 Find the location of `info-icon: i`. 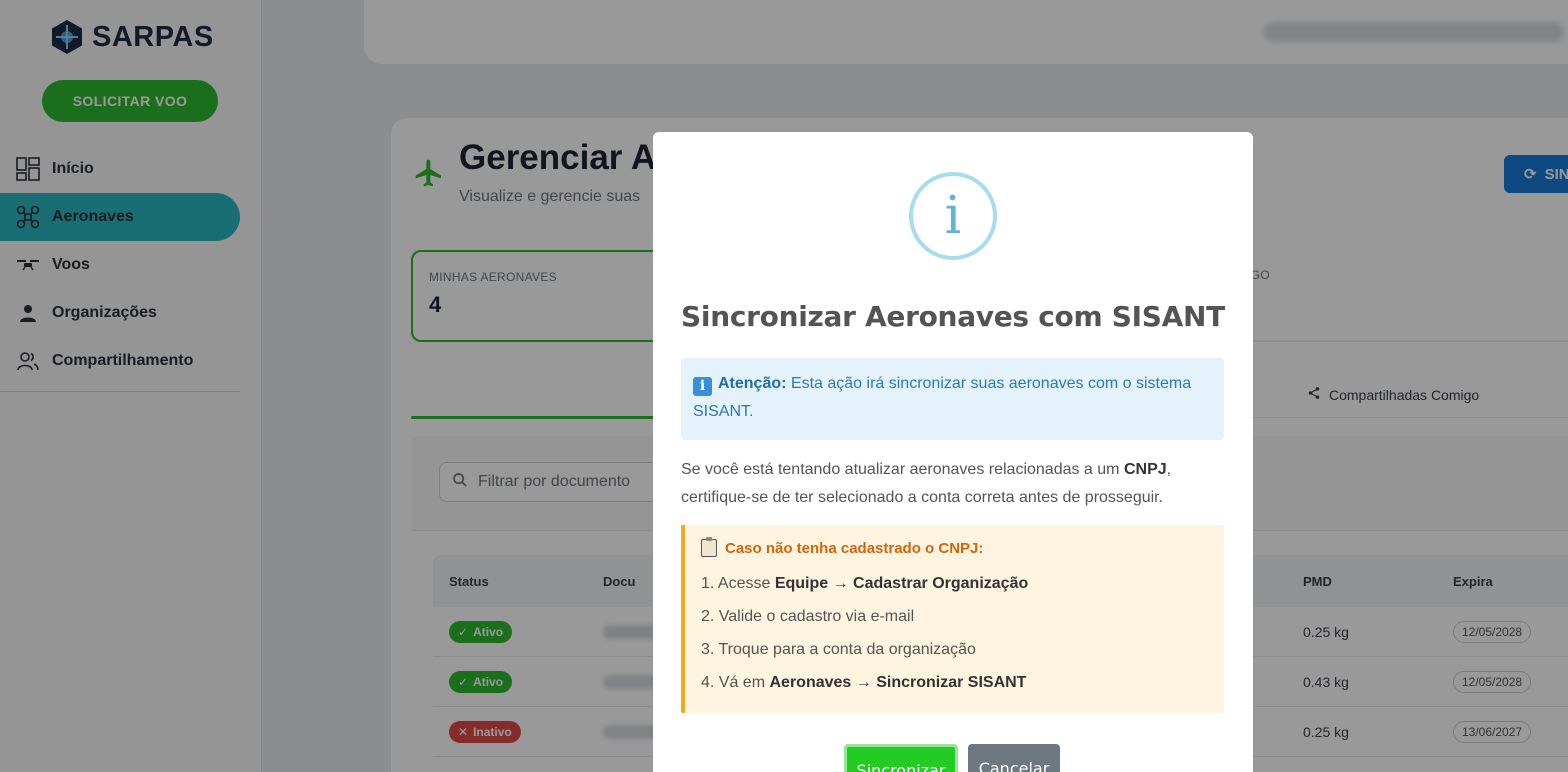

info-icon: i is located at coordinates (953, 216).